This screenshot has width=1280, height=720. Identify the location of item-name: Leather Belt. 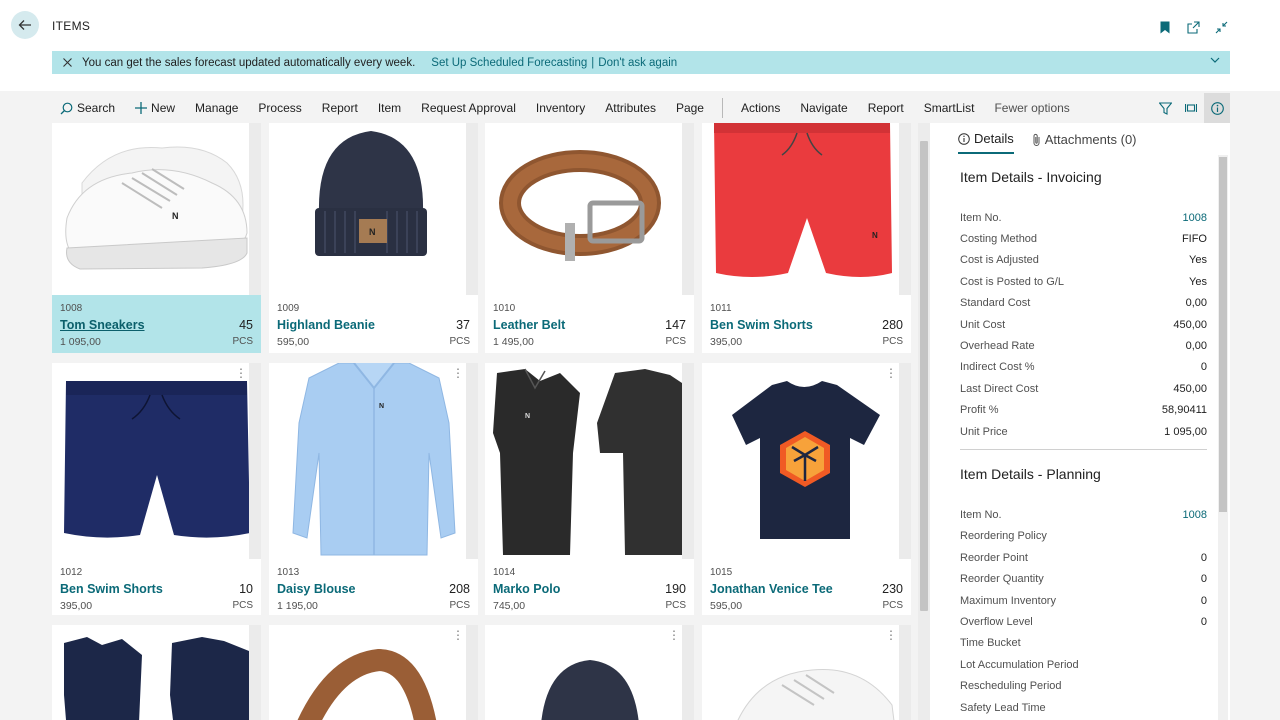
(529, 325).